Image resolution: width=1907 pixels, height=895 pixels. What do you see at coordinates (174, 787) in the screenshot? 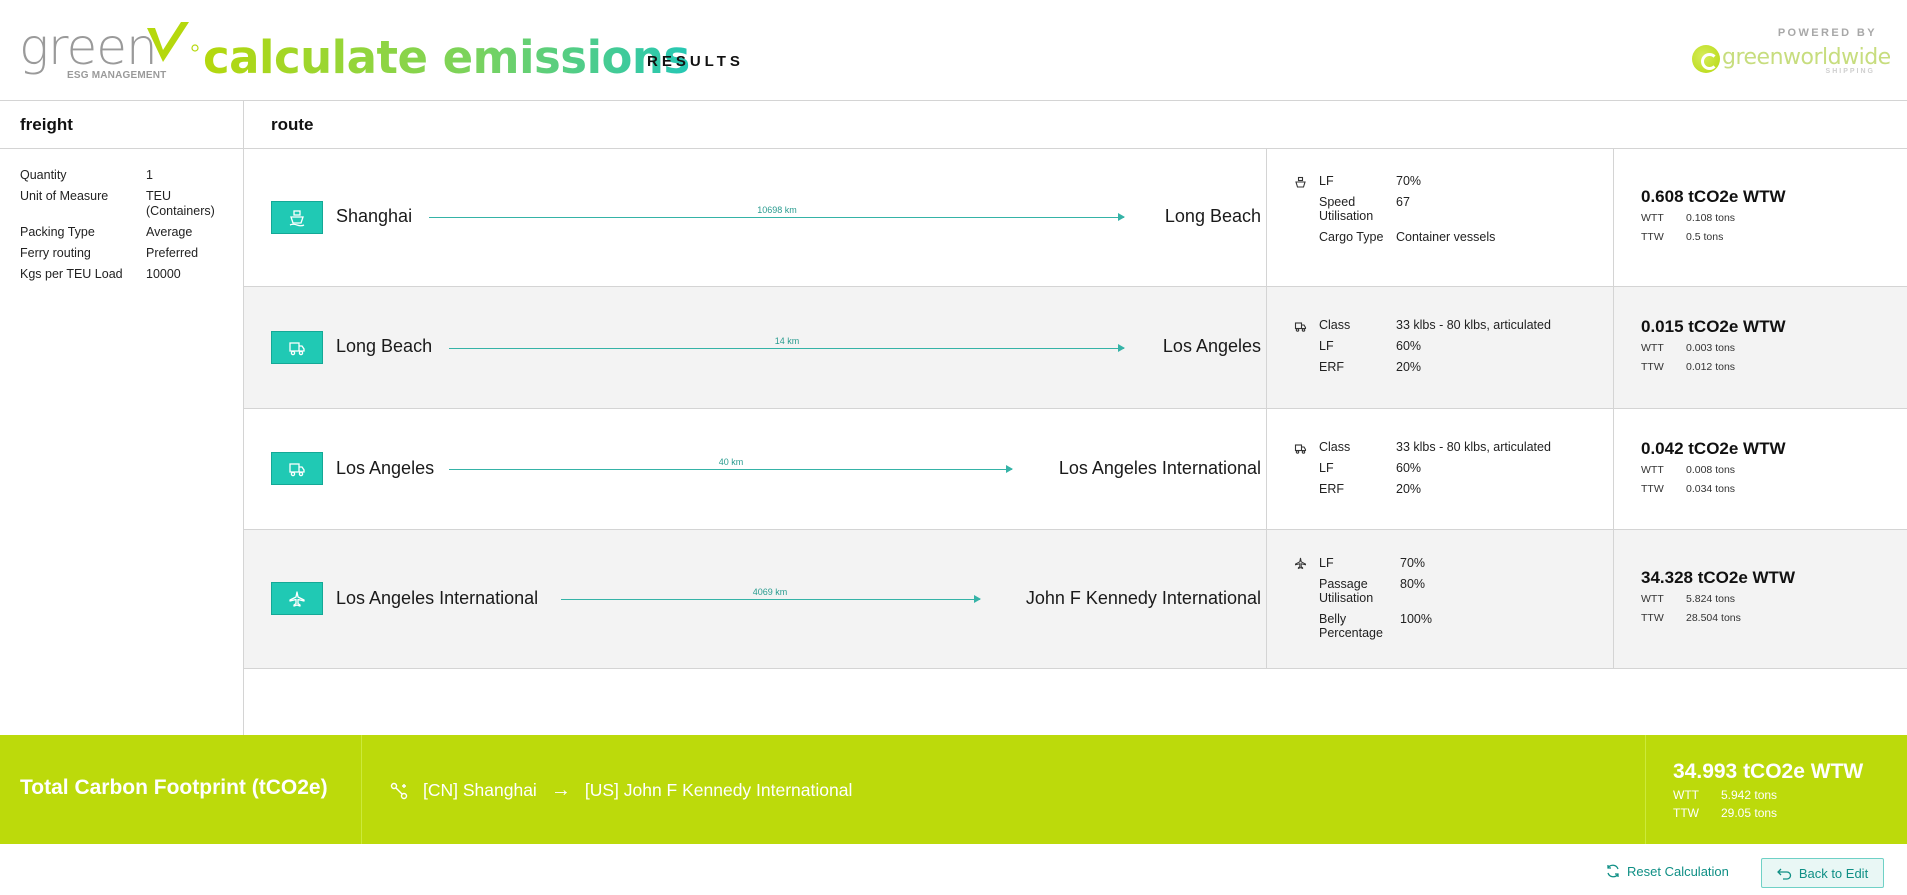
I see `total-title: Total Carbon Footprint (tCO2e)` at bounding box center [174, 787].